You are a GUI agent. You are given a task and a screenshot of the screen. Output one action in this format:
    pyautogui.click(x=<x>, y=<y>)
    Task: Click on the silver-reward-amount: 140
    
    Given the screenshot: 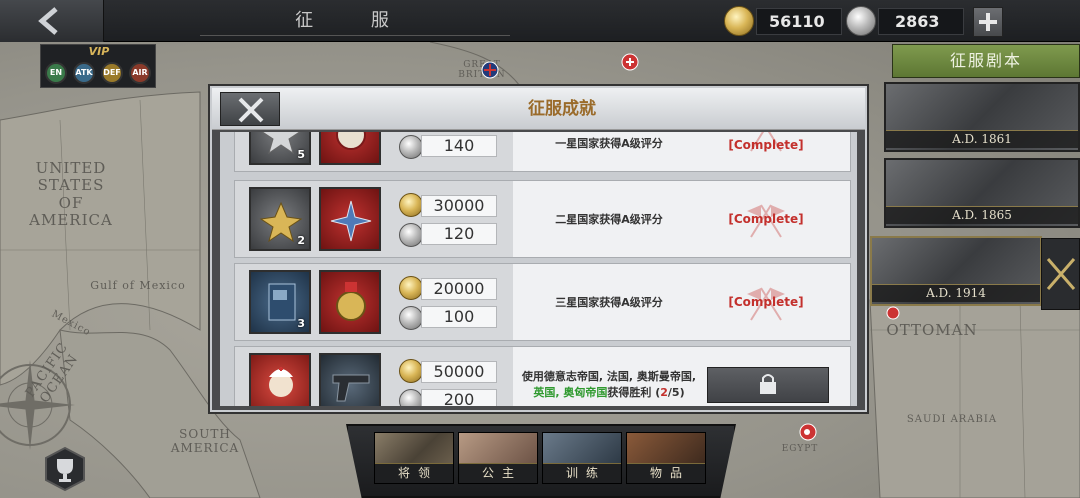 What is the action you would take?
    pyautogui.click(x=459, y=146)
    